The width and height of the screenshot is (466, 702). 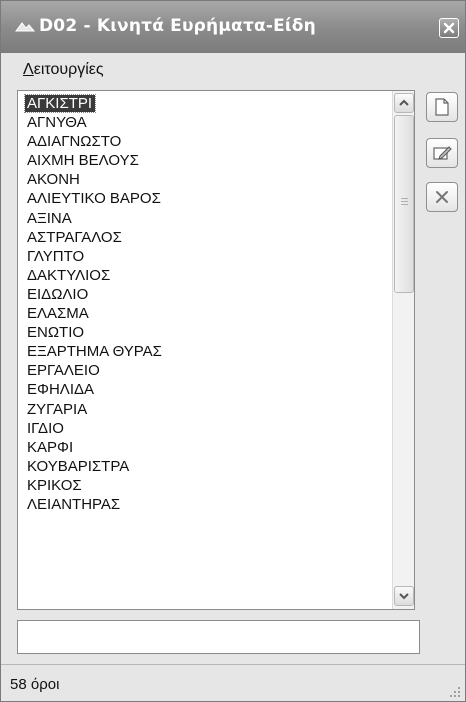 I want to click on list-item-label: ΕΡΓΑΛΕΙΟ, so click(x=63, y=371).